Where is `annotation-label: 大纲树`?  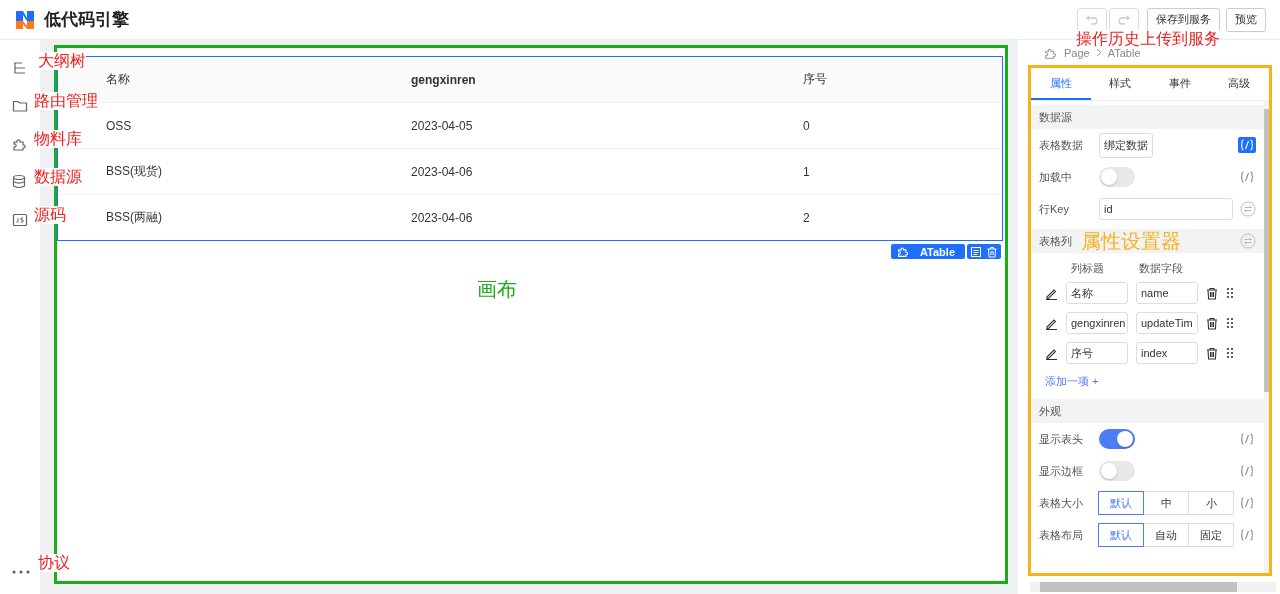
annotation-label: 大纲树 is located at coordinates (62, 61).